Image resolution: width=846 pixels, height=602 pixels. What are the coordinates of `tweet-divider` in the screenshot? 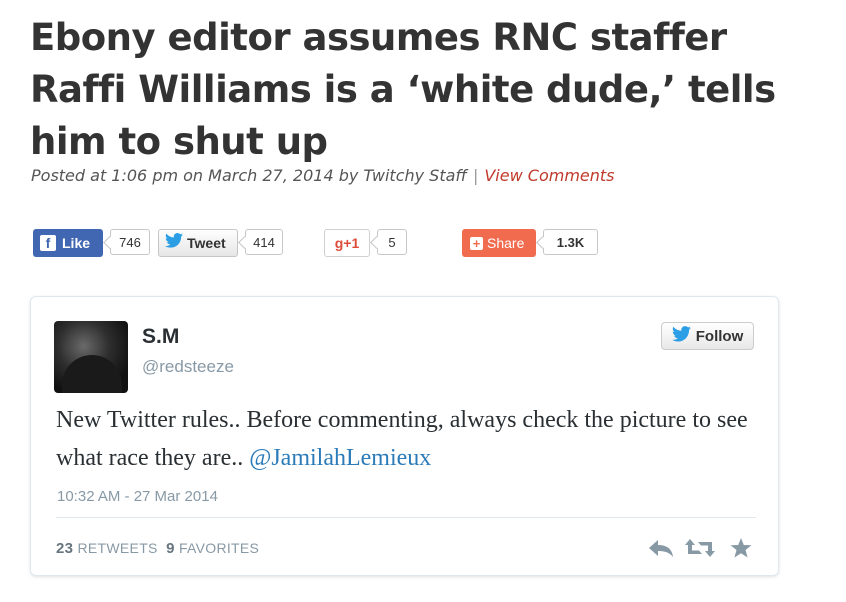 It's located at (406, 517).